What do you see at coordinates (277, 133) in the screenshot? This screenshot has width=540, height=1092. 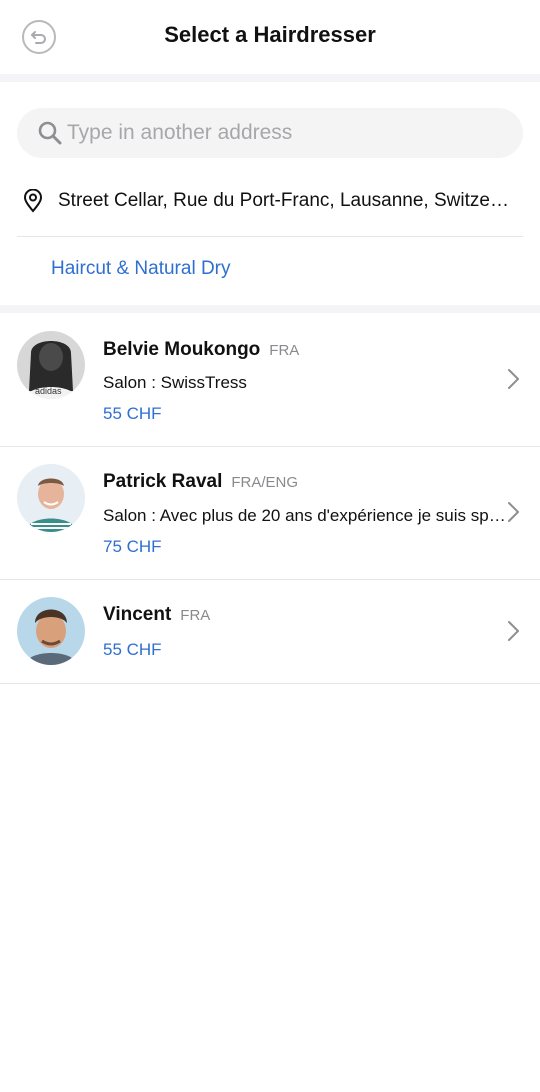 I see `search-input` at bounding box center [277, 133].